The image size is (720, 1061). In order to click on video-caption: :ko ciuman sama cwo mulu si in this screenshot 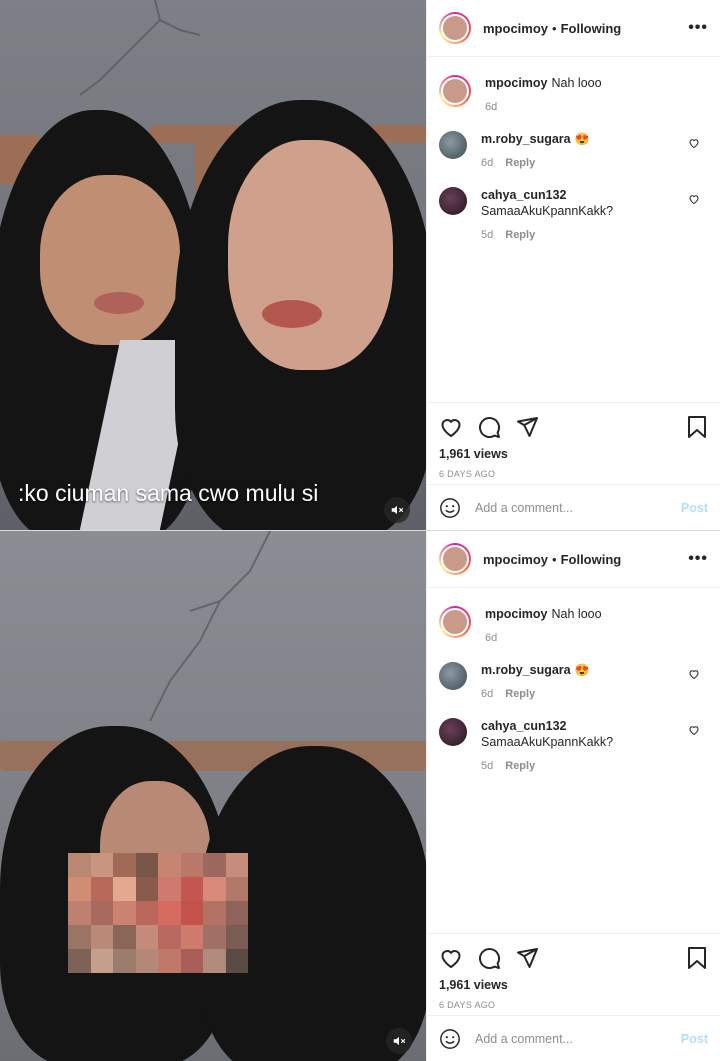, I will do `click(168, 493)`.